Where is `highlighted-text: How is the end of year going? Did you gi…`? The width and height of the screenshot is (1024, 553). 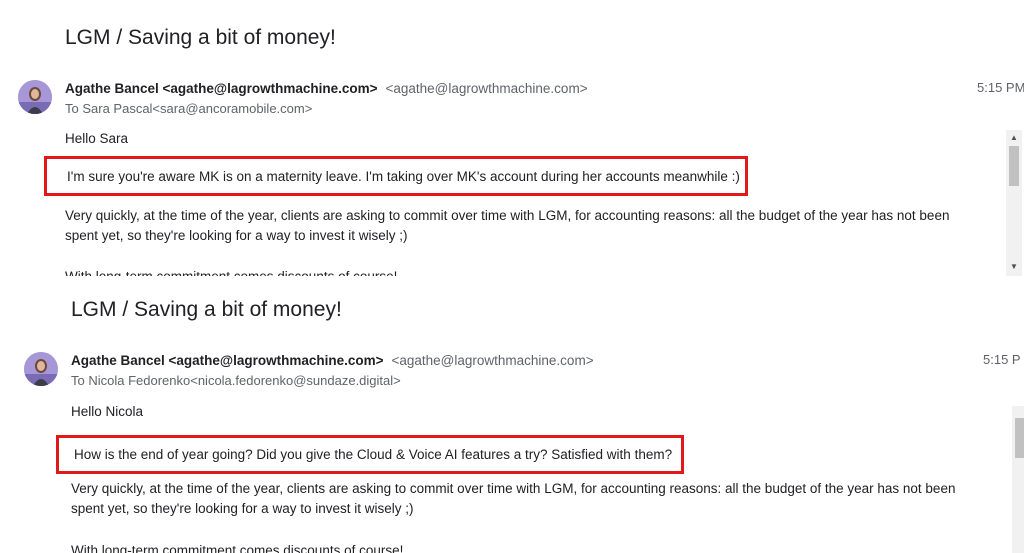
highlighted-text: How is the end of year going? Did you gi… is located at coordinates (373, 454).